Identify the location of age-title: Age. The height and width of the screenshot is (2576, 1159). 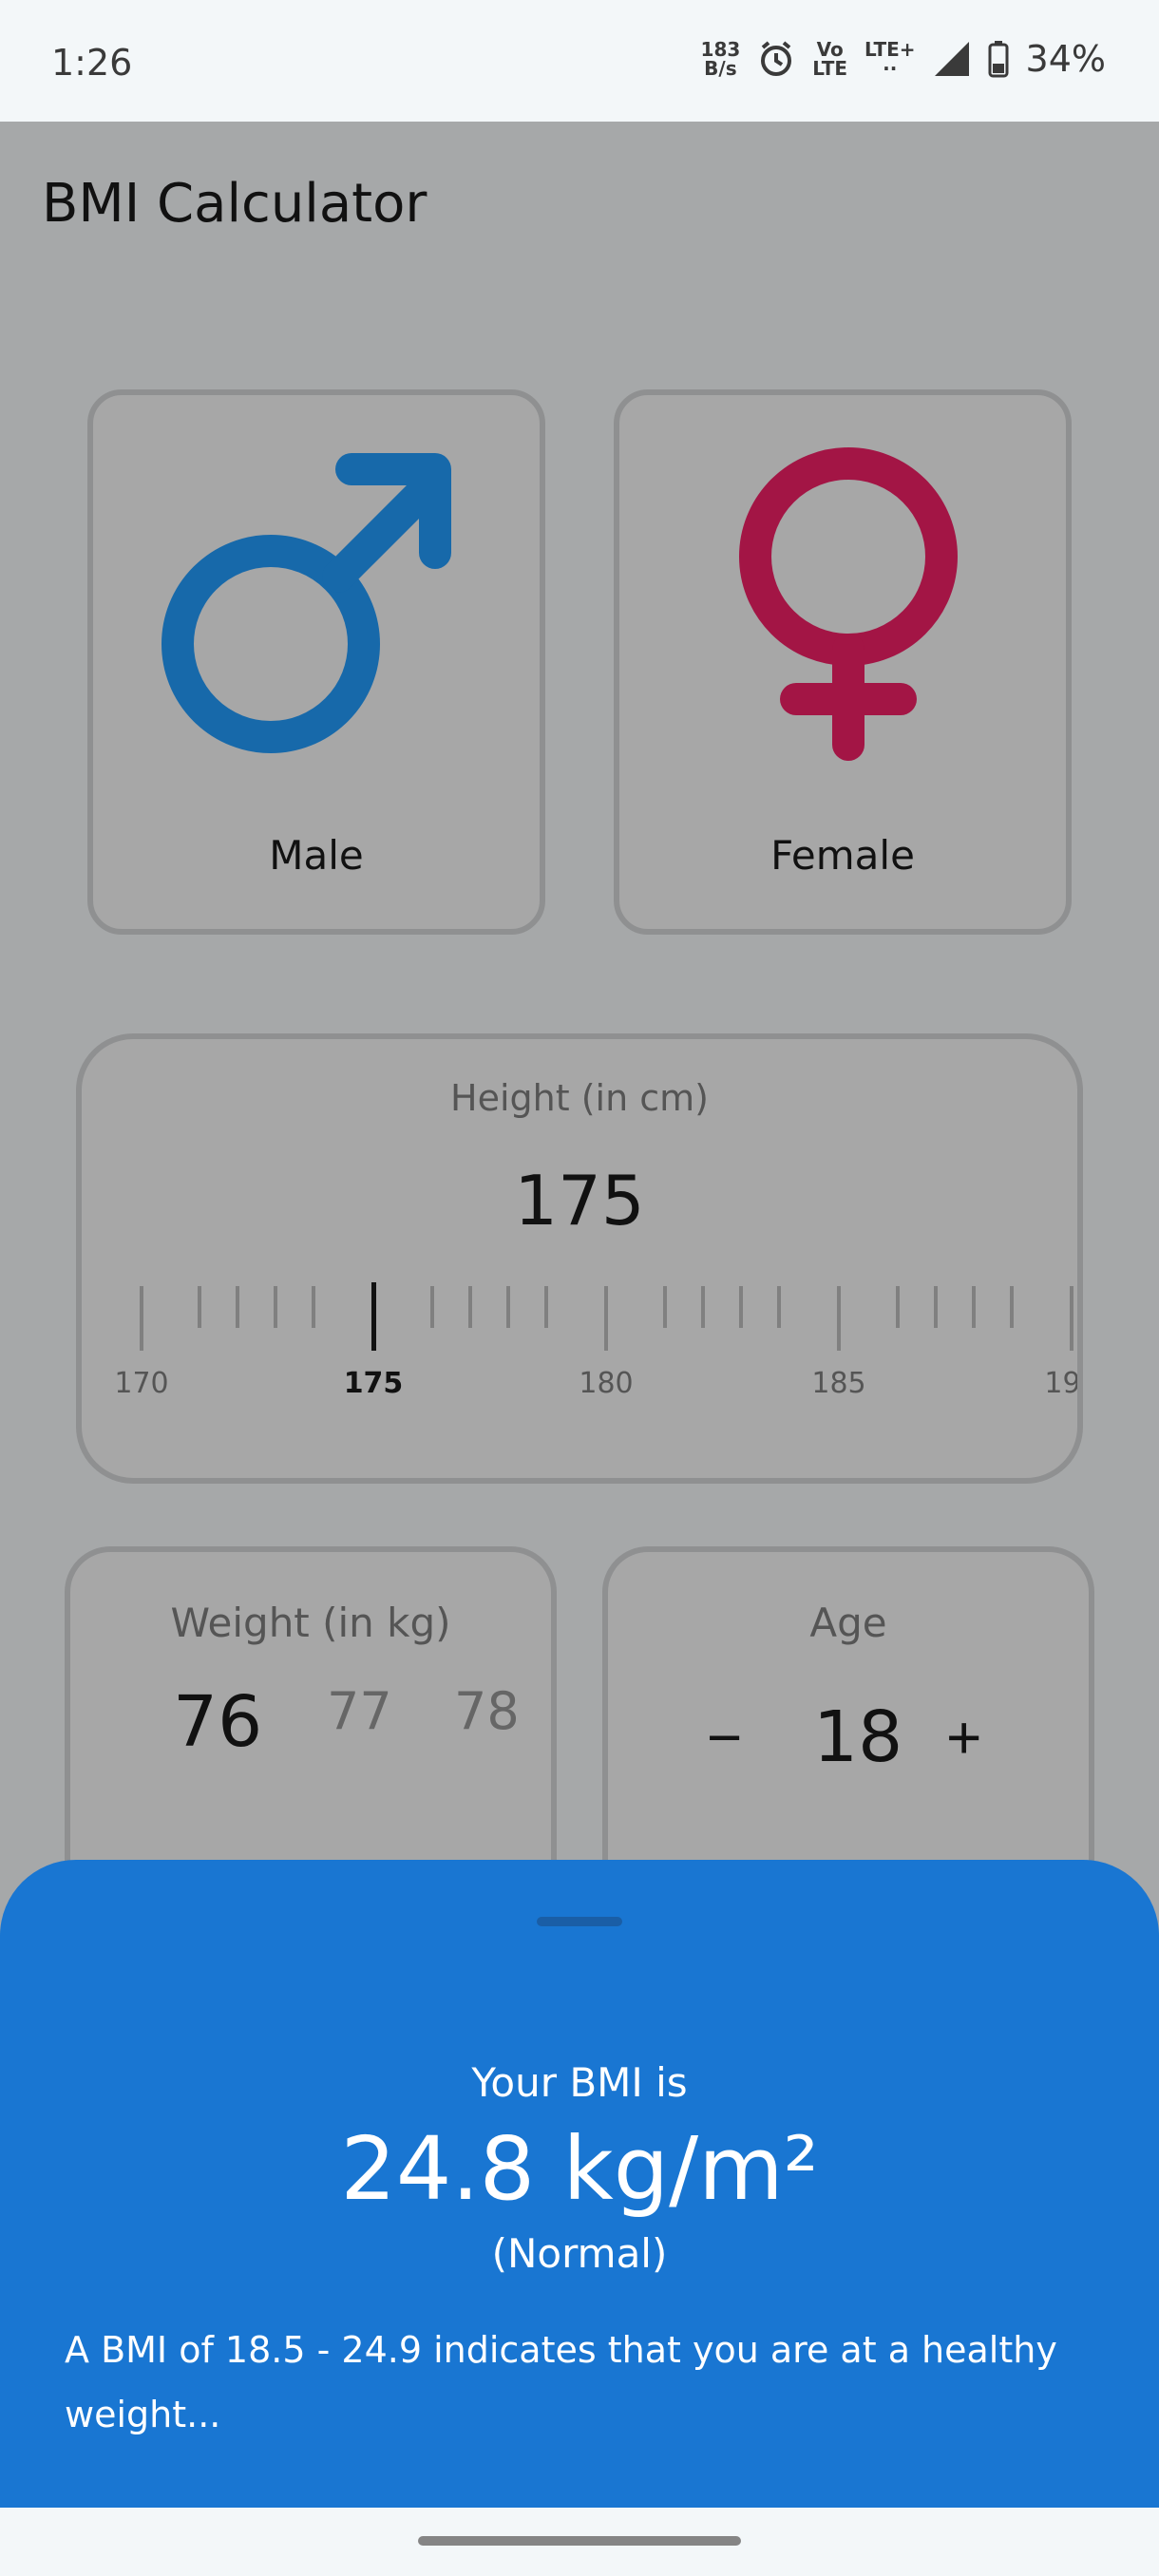
(848, 1623).